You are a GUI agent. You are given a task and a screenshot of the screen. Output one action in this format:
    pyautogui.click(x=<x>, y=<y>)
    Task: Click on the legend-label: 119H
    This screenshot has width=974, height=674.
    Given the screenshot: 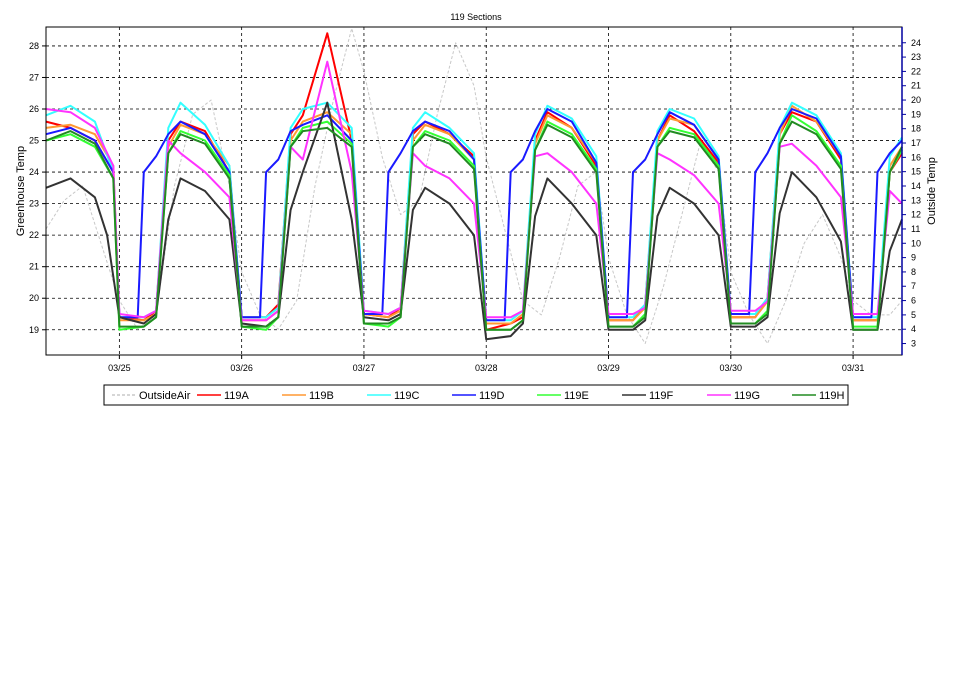 What is the action you would take?
    pyautogui.click(x=832, y=396)
    